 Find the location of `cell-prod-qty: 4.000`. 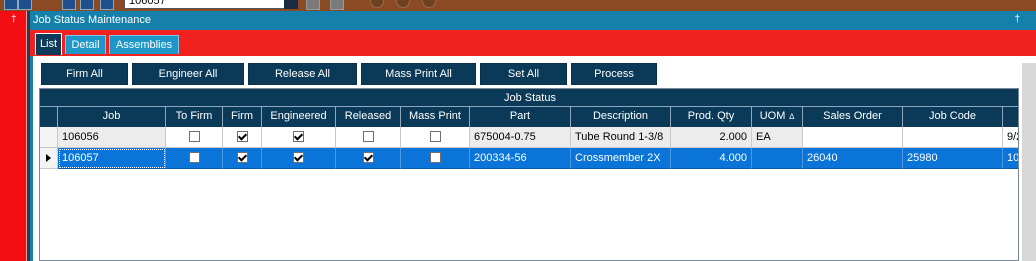

cell-prod-qty: 4.000 is located at coordinates (711, 158).